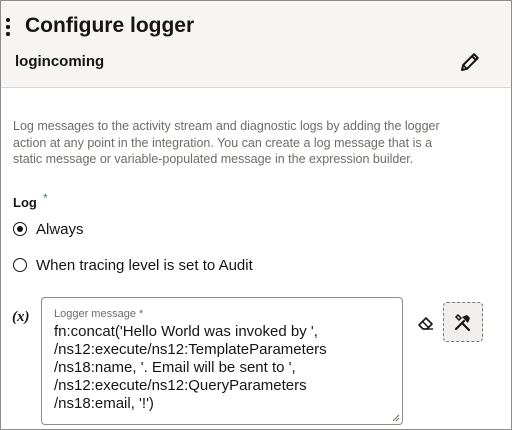  Describe the element at coordinates (60, 229) in the screenshot. I see `radio-label-always: Always` at that location.